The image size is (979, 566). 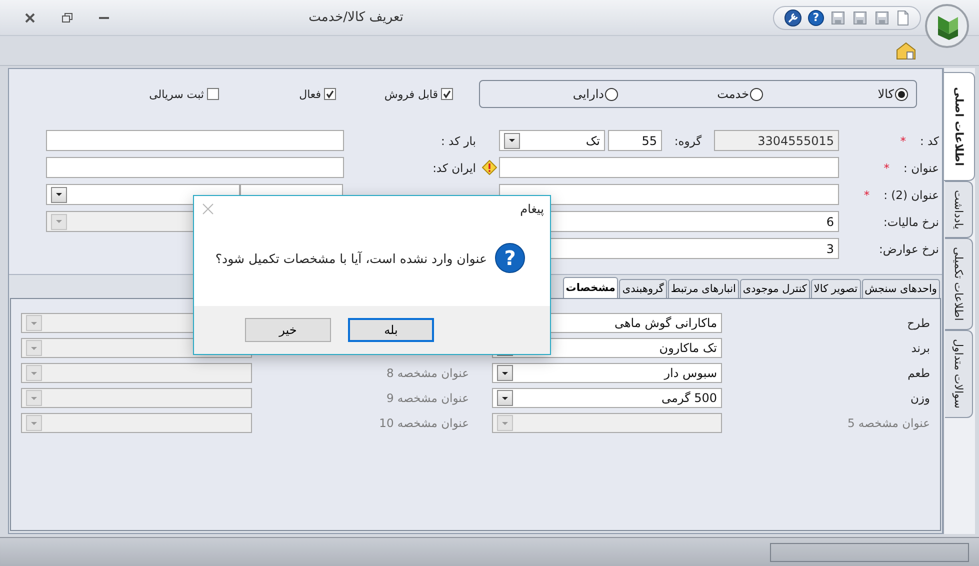 I want to click on radio-label: کالا, so click(x=886, y=94).